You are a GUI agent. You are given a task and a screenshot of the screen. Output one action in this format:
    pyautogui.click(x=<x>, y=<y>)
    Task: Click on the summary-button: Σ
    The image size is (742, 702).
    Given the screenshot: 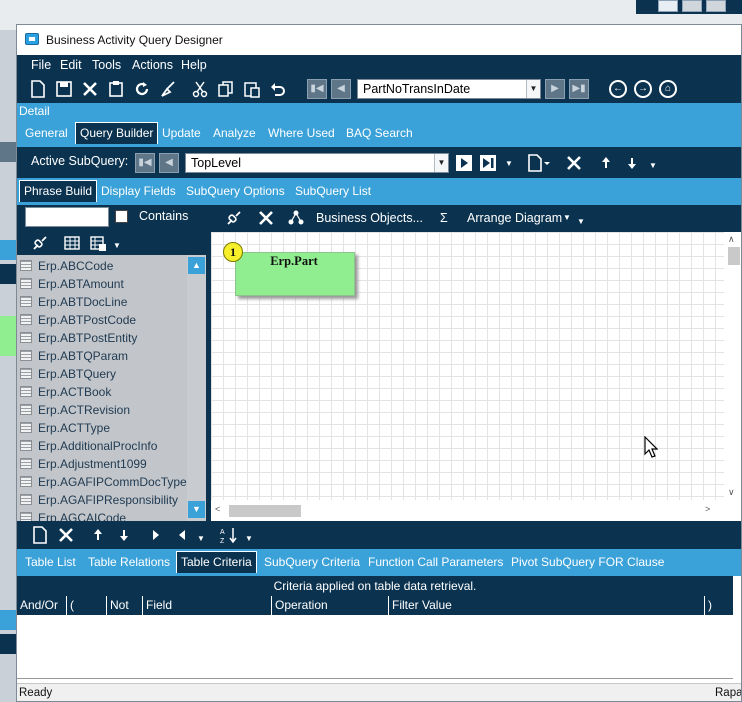 What is the action you would take?
    pyautogui.click(x=444, y=218)
    